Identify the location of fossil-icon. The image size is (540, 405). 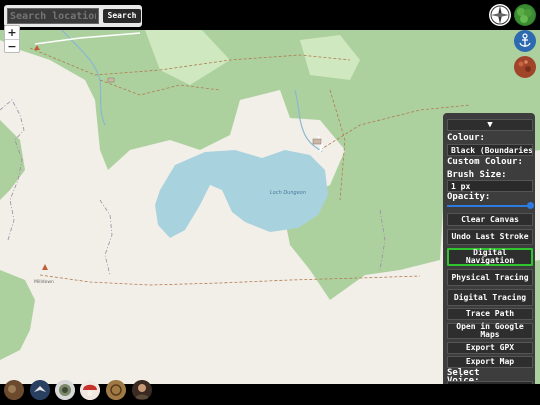
(116, 390).